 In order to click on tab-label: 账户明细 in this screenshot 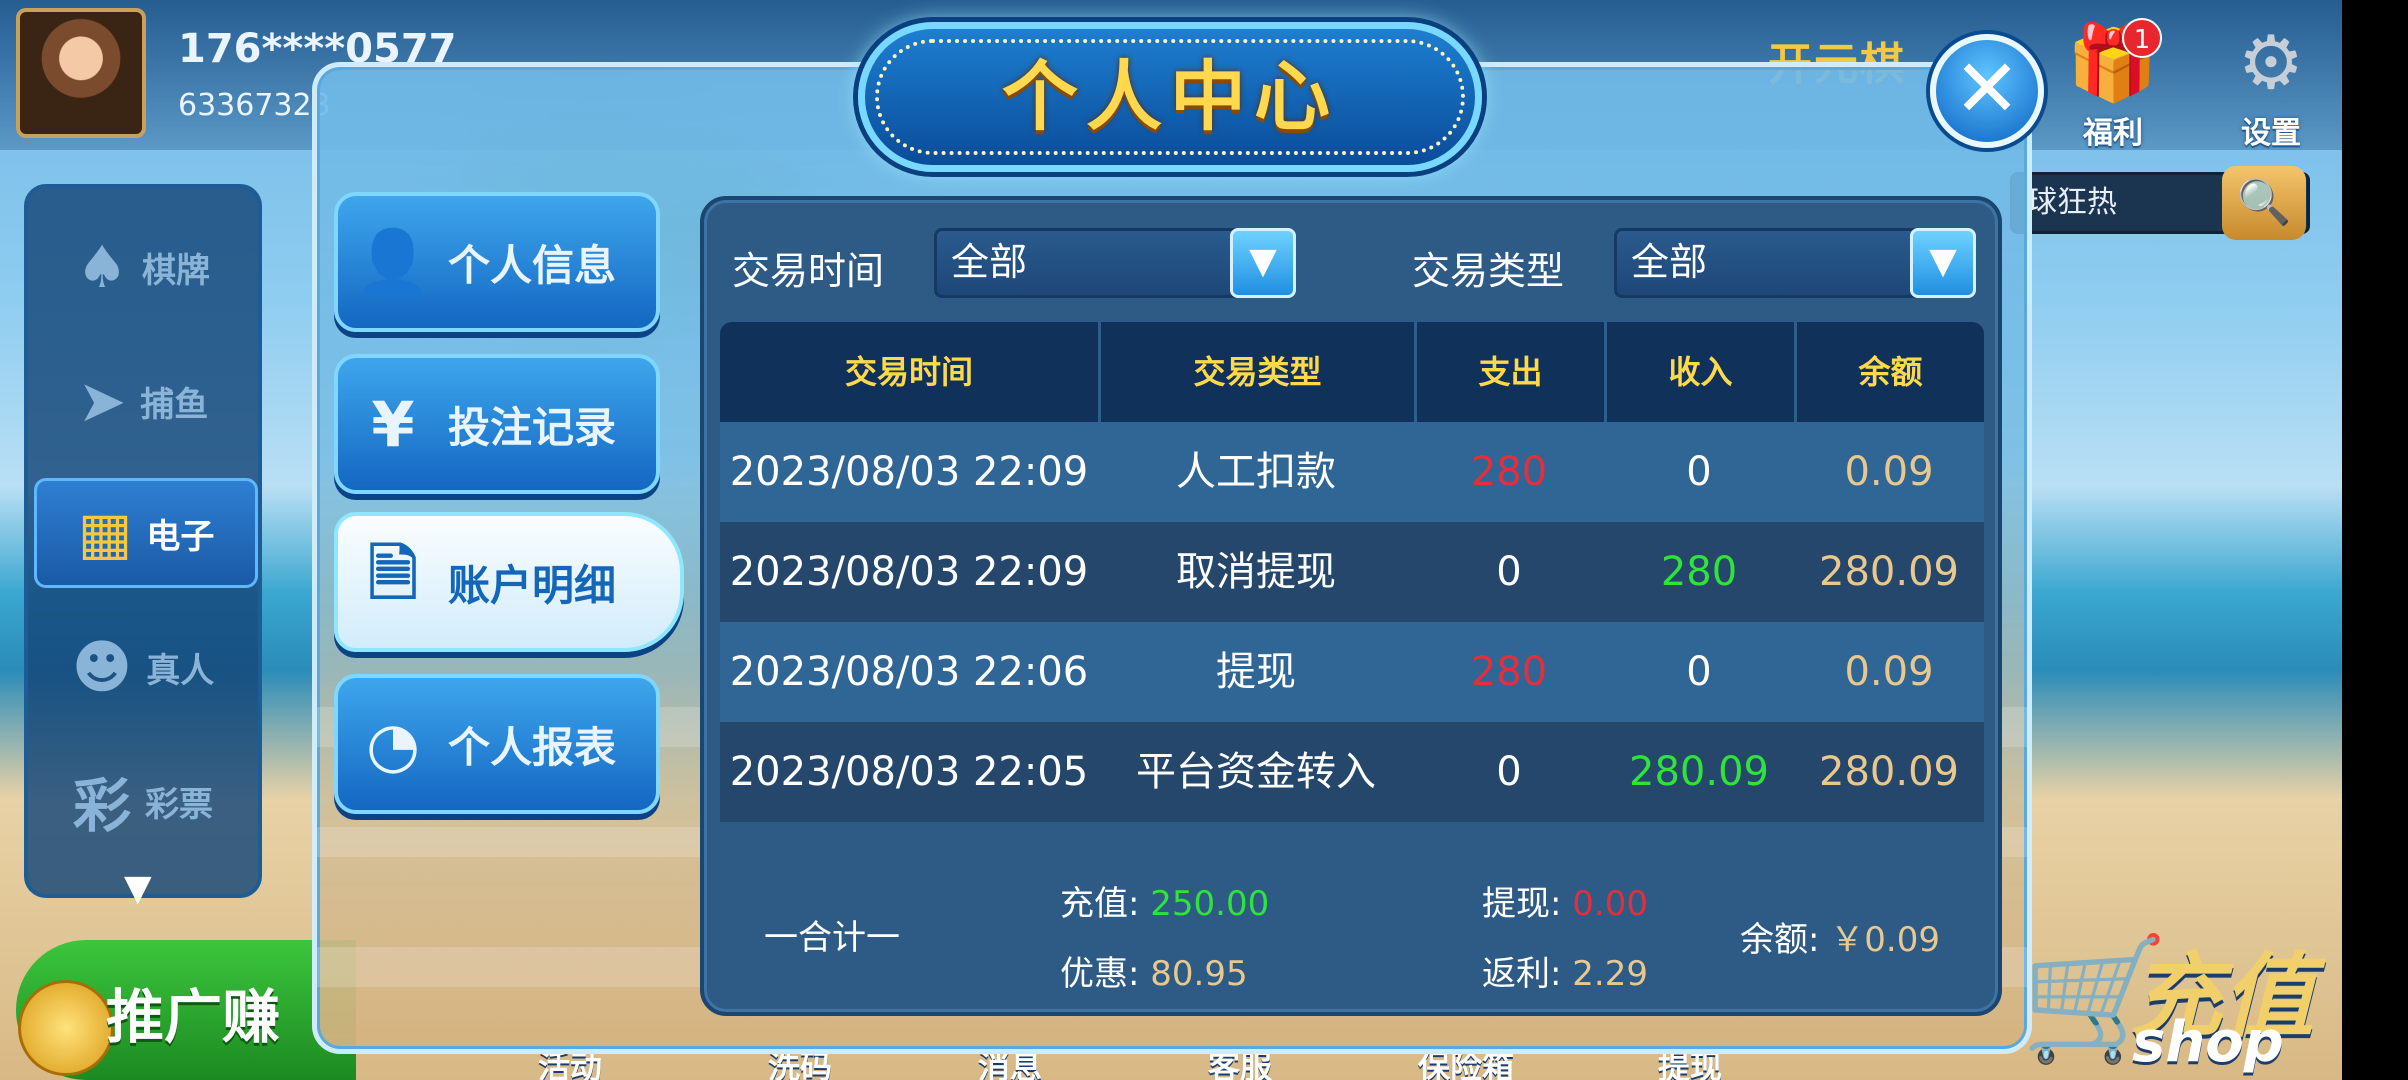, I will do `click(532, 585)`.